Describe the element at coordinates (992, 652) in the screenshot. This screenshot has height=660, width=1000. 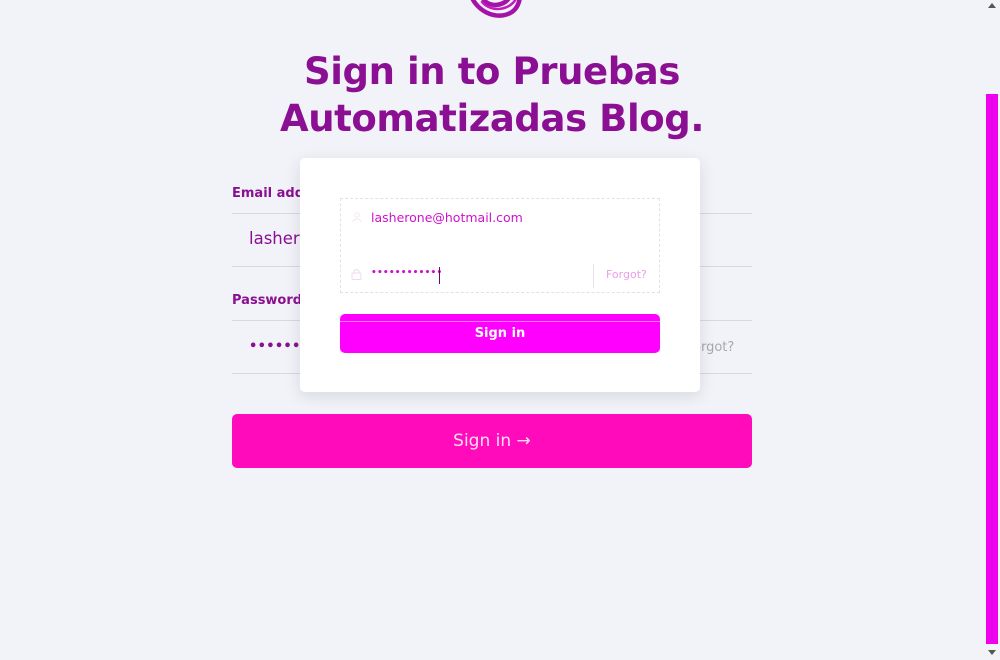
I see `scroll-down-arrow-icon` at that location.